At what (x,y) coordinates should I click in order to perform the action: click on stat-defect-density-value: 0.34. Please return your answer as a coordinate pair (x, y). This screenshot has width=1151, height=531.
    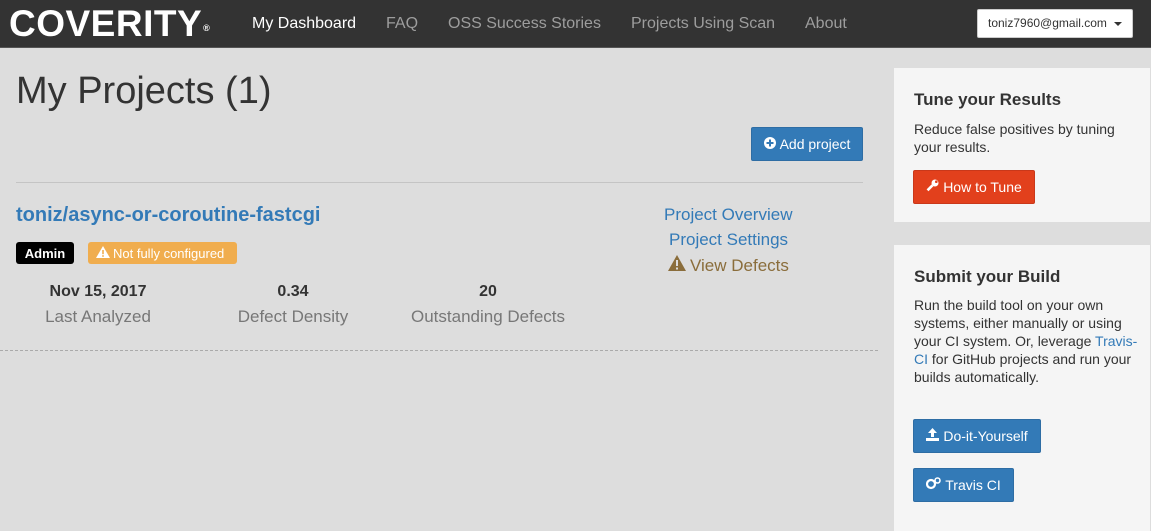
    Looking at the image, I should click on (293, 291).